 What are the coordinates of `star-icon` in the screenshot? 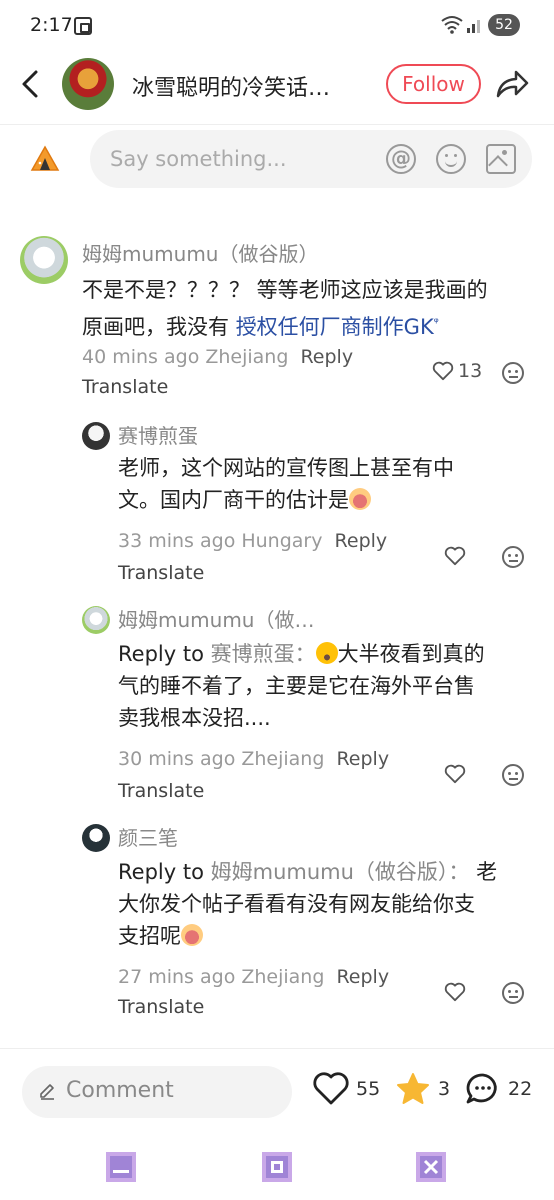 It's located at (413, 1088).